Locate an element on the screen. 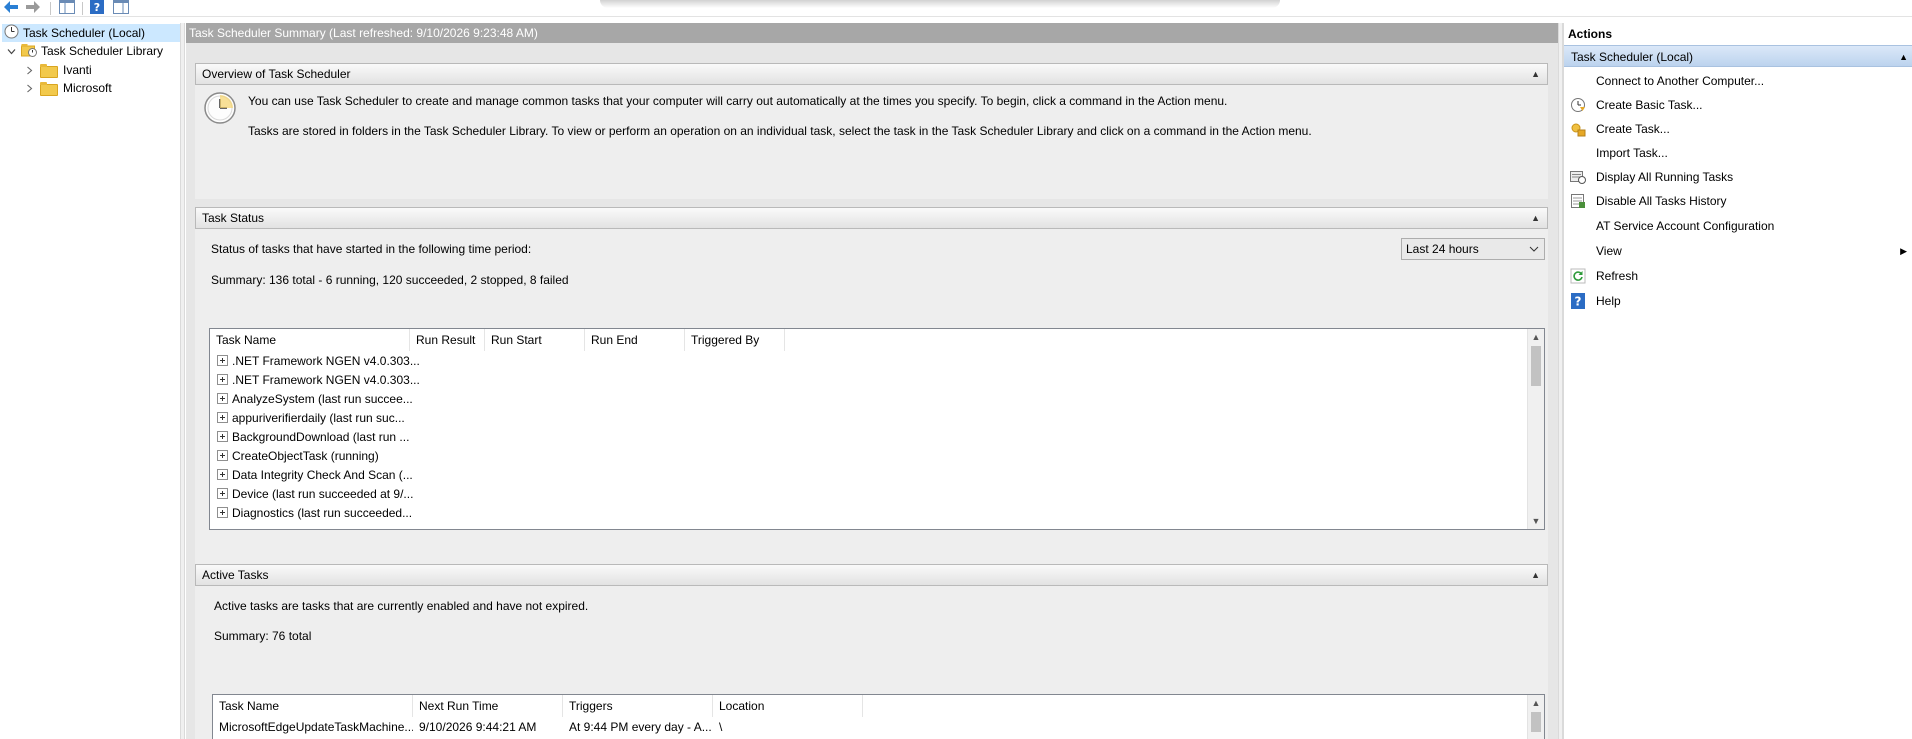  action-label: Help is located at coordinates (1608, 301).